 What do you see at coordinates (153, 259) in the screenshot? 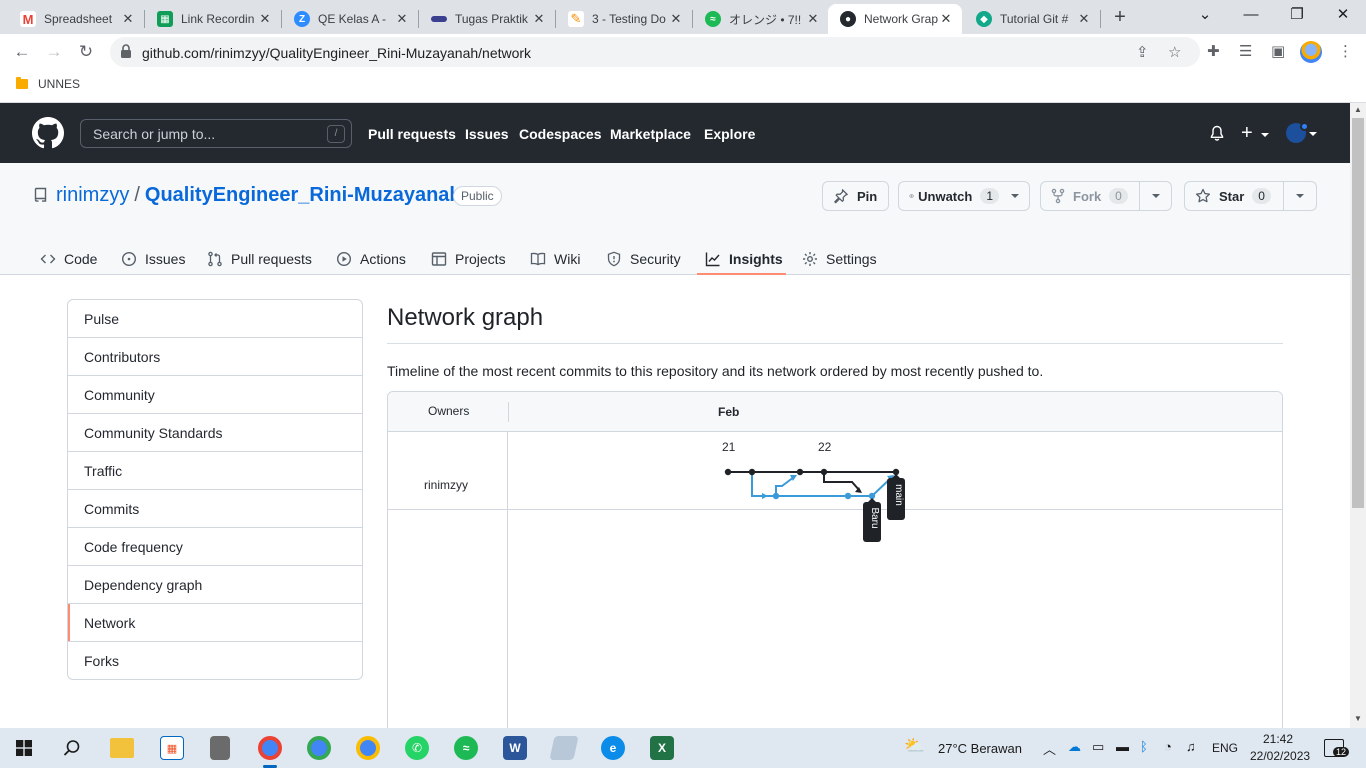
I see `tab-issues: Issues` at bounding box center [153, 259].